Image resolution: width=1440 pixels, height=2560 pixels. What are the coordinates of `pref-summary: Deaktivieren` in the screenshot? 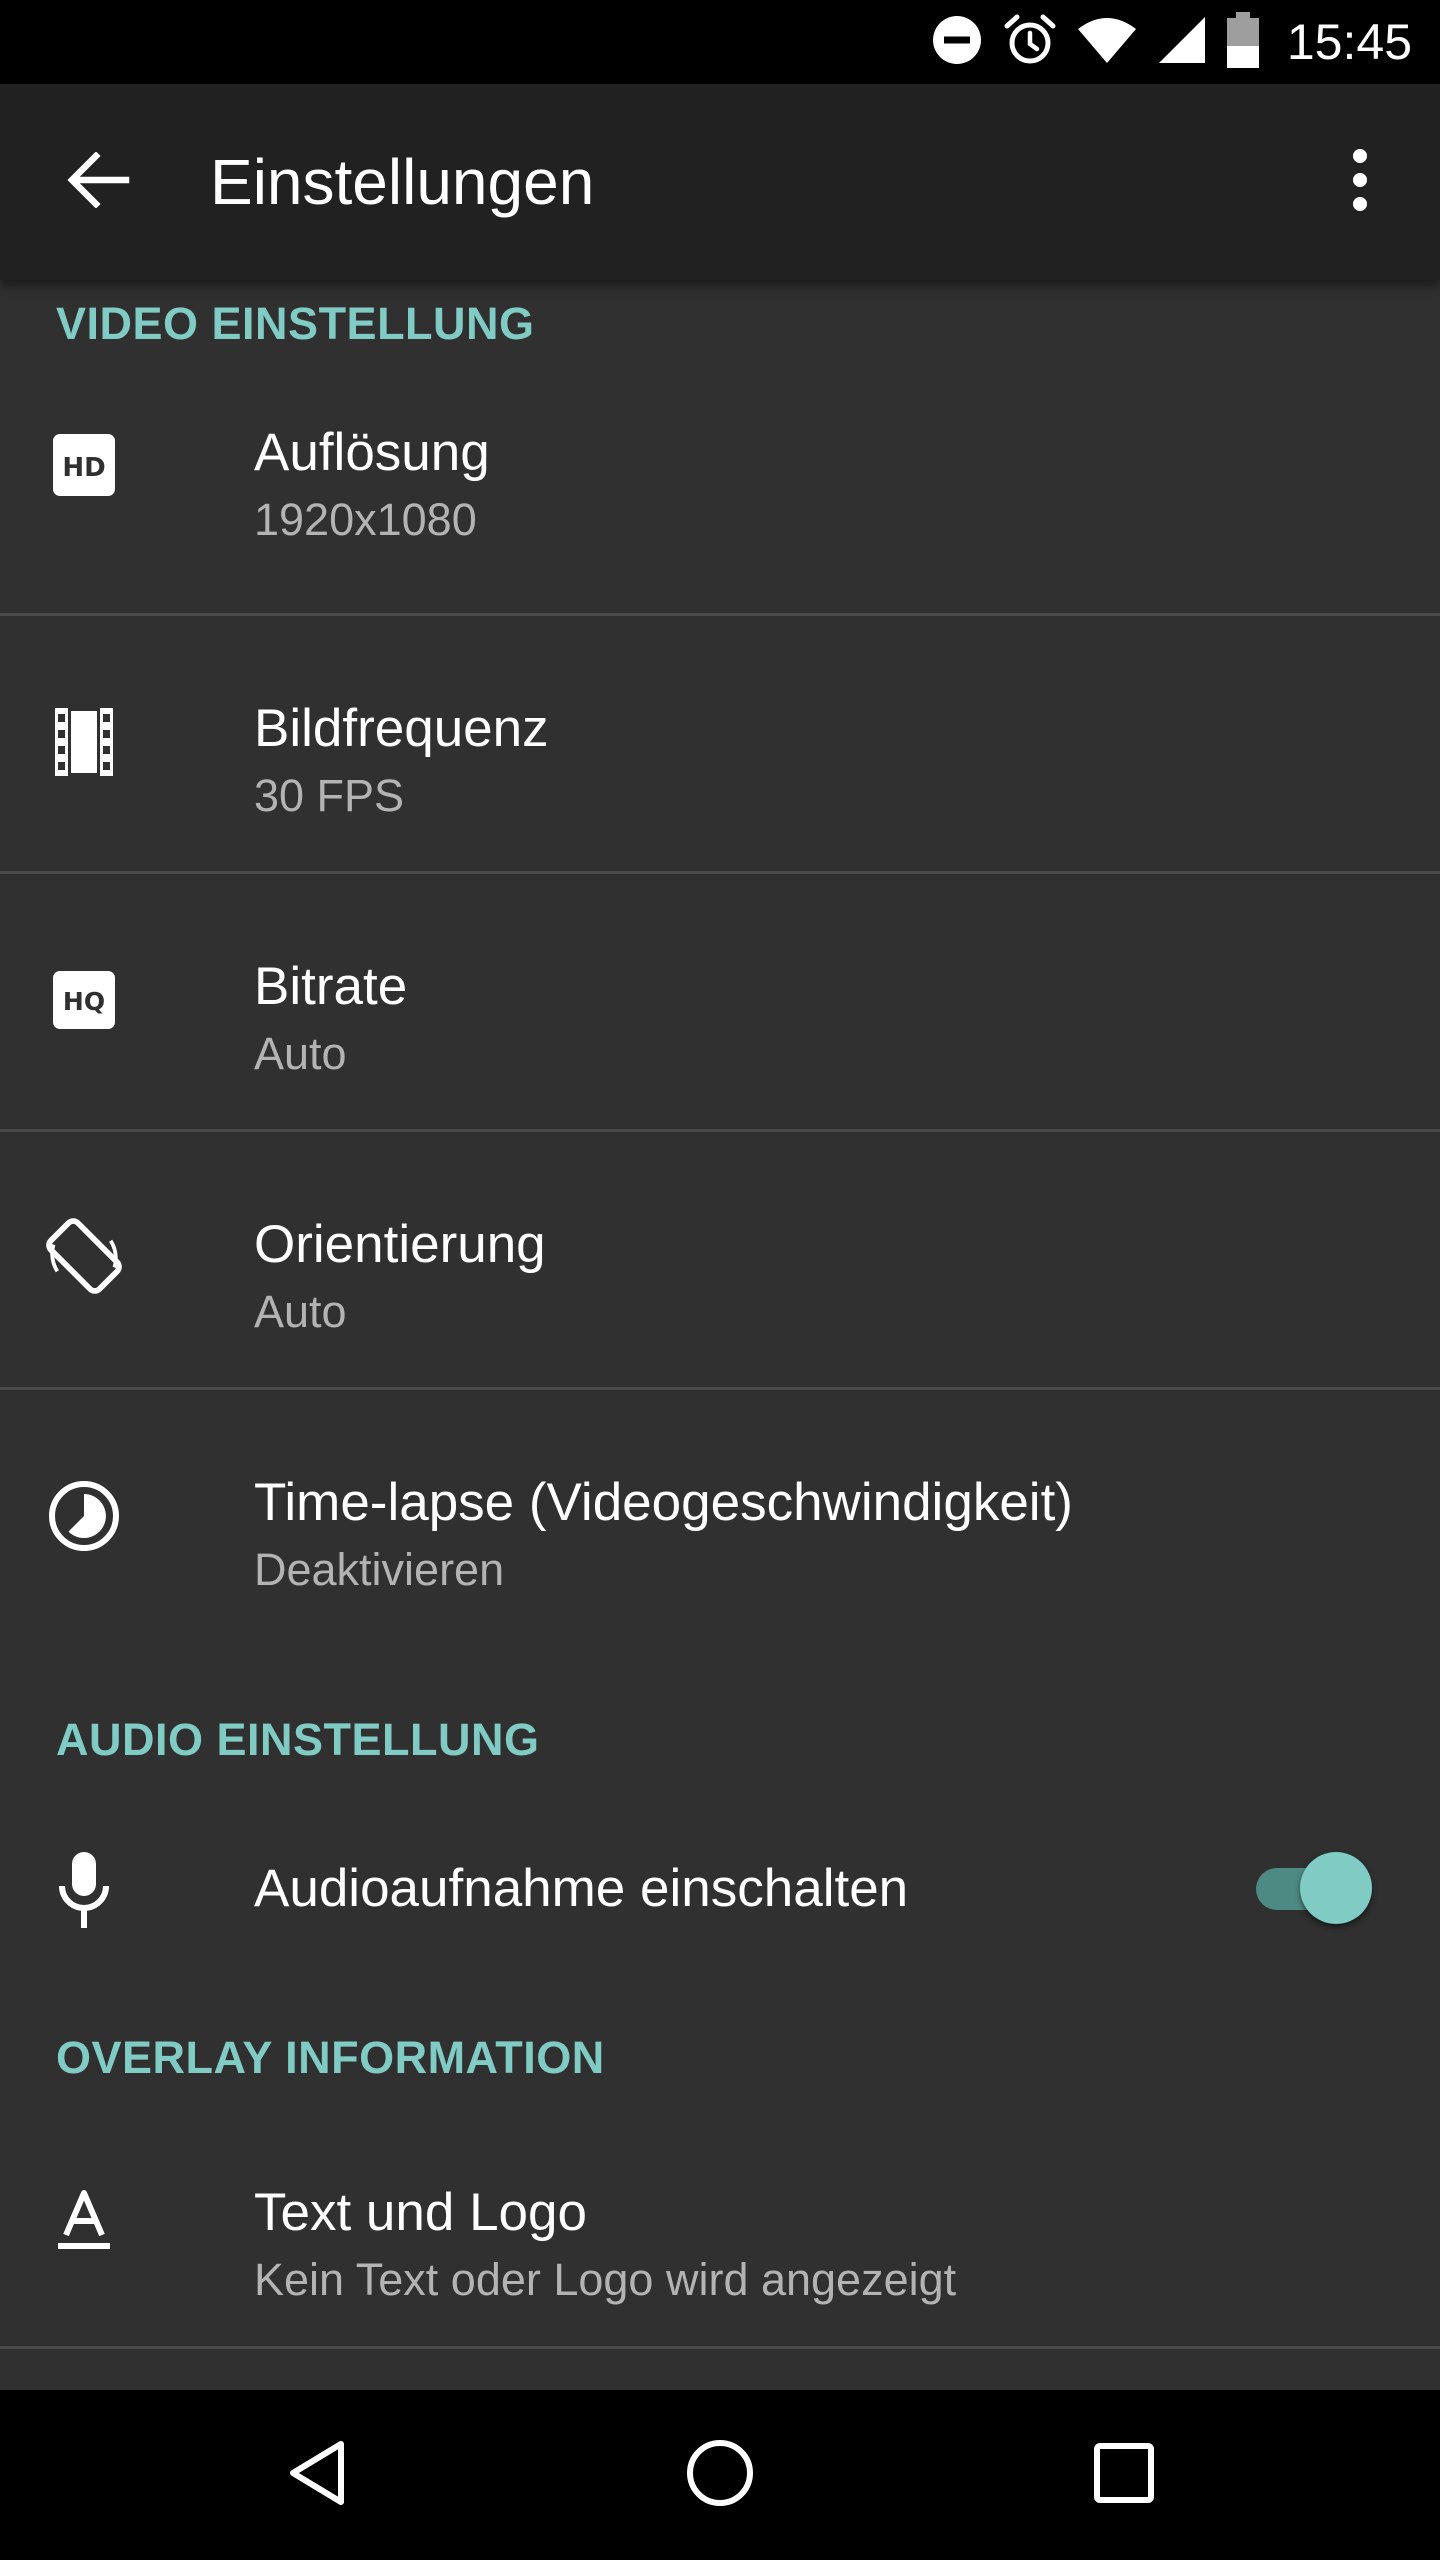 It's located at (379, 1569).